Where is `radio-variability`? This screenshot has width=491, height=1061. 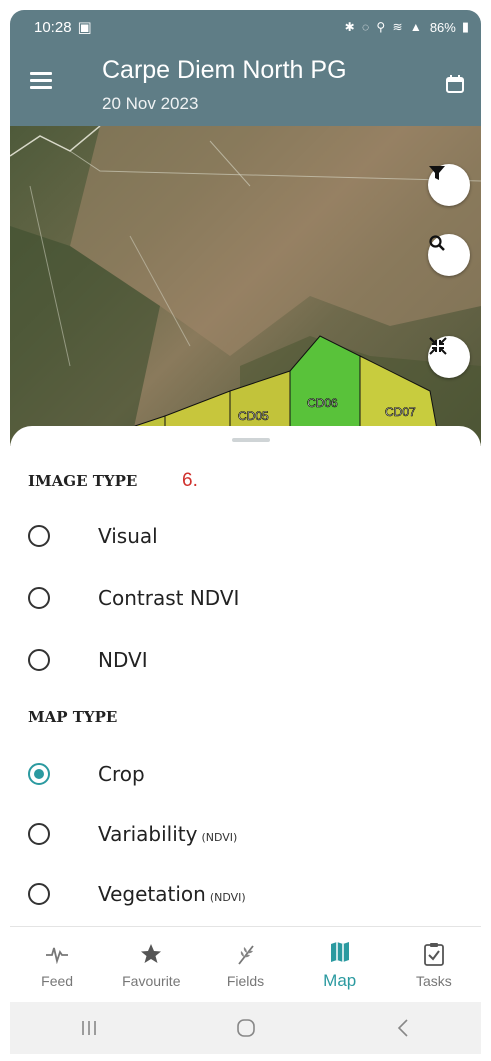 radio-variability is located at coordinates (39, 834).